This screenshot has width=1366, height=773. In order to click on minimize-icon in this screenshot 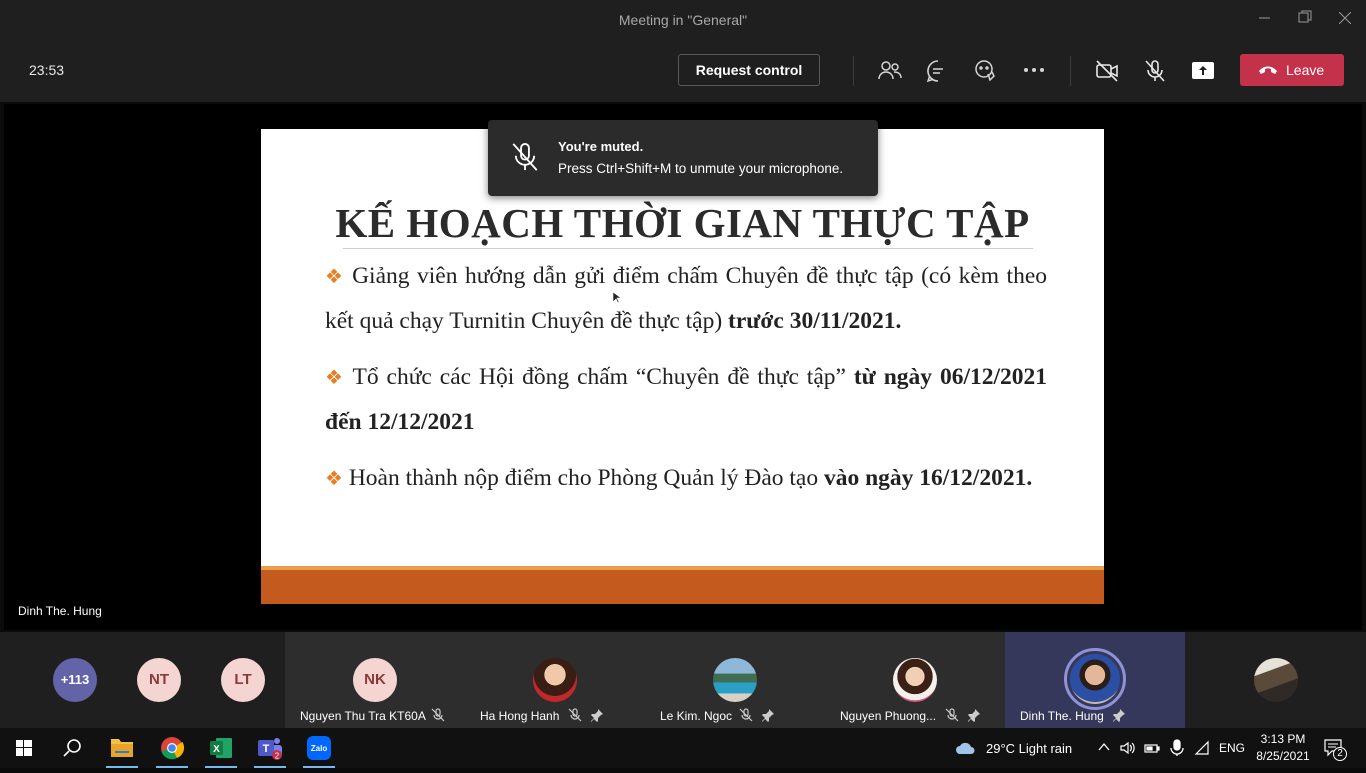, I will do `click(1265, 20)`.